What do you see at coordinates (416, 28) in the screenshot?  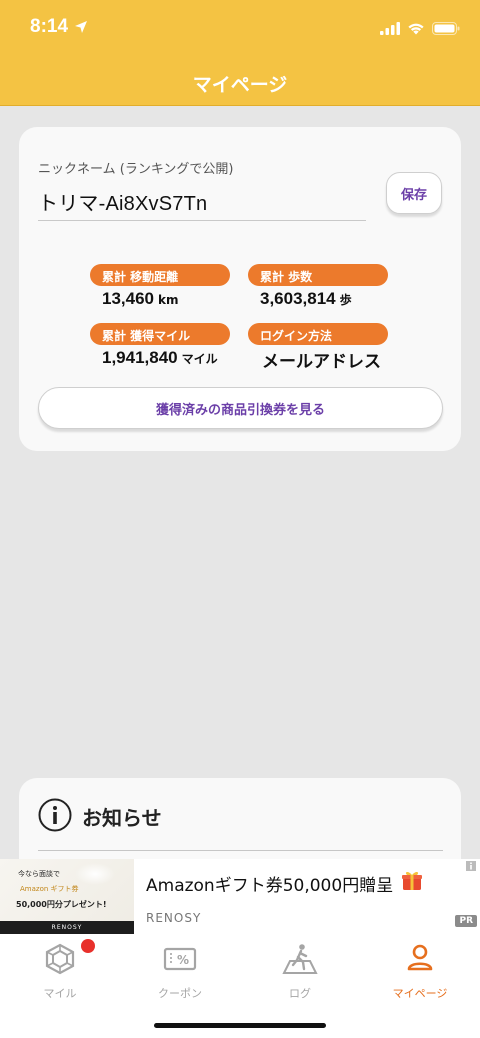 I see `wifi-icon` at bounding box center [416, 28].